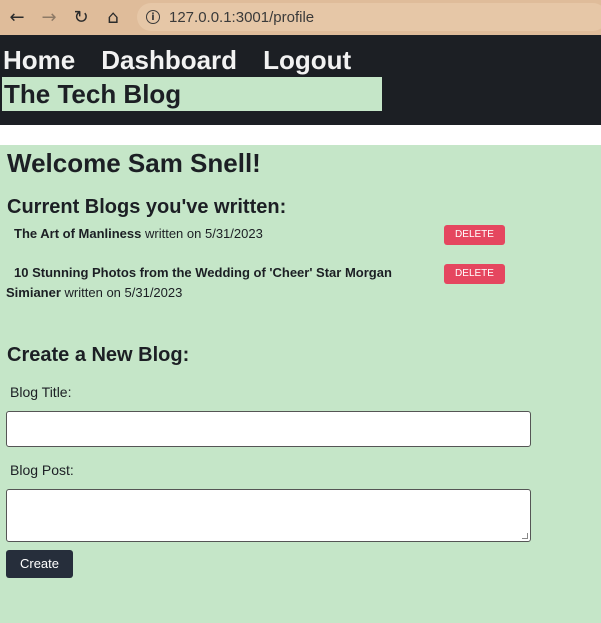  I want to click on blog-title-link: The Art of Manliness, so click(77, 233).